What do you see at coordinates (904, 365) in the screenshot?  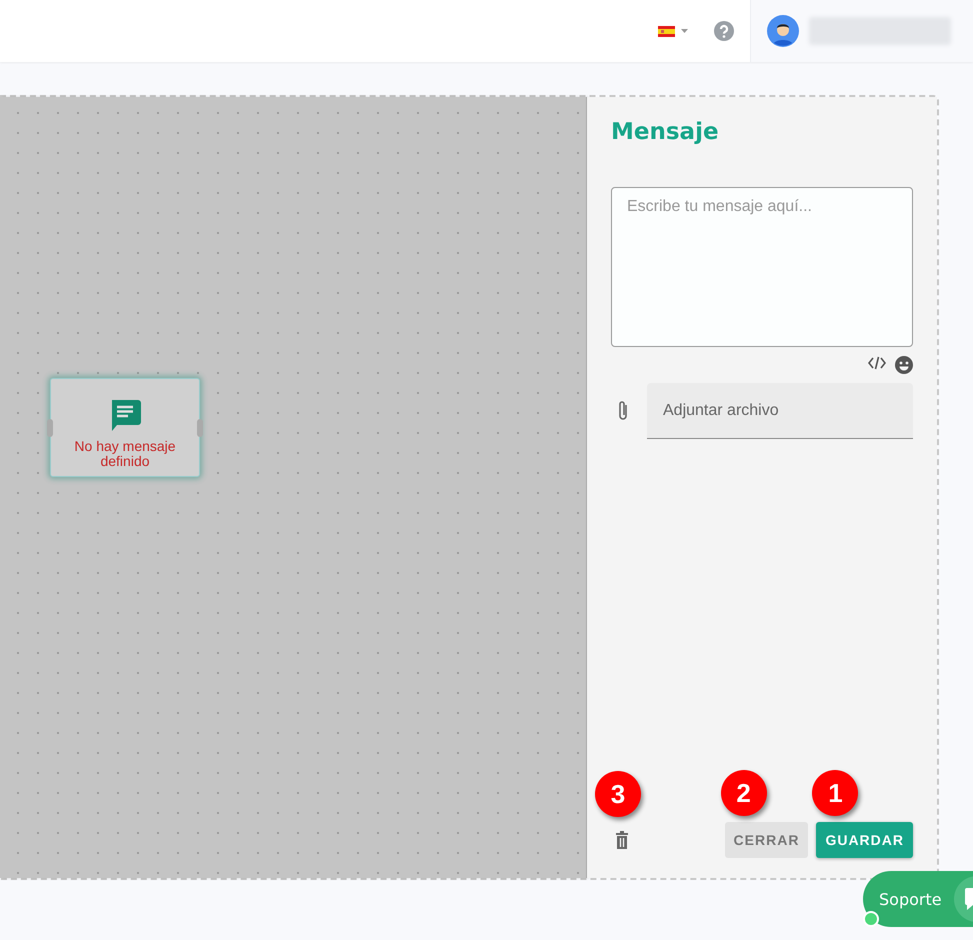 I see `emoji-icon` at bounding box center [904, 365].